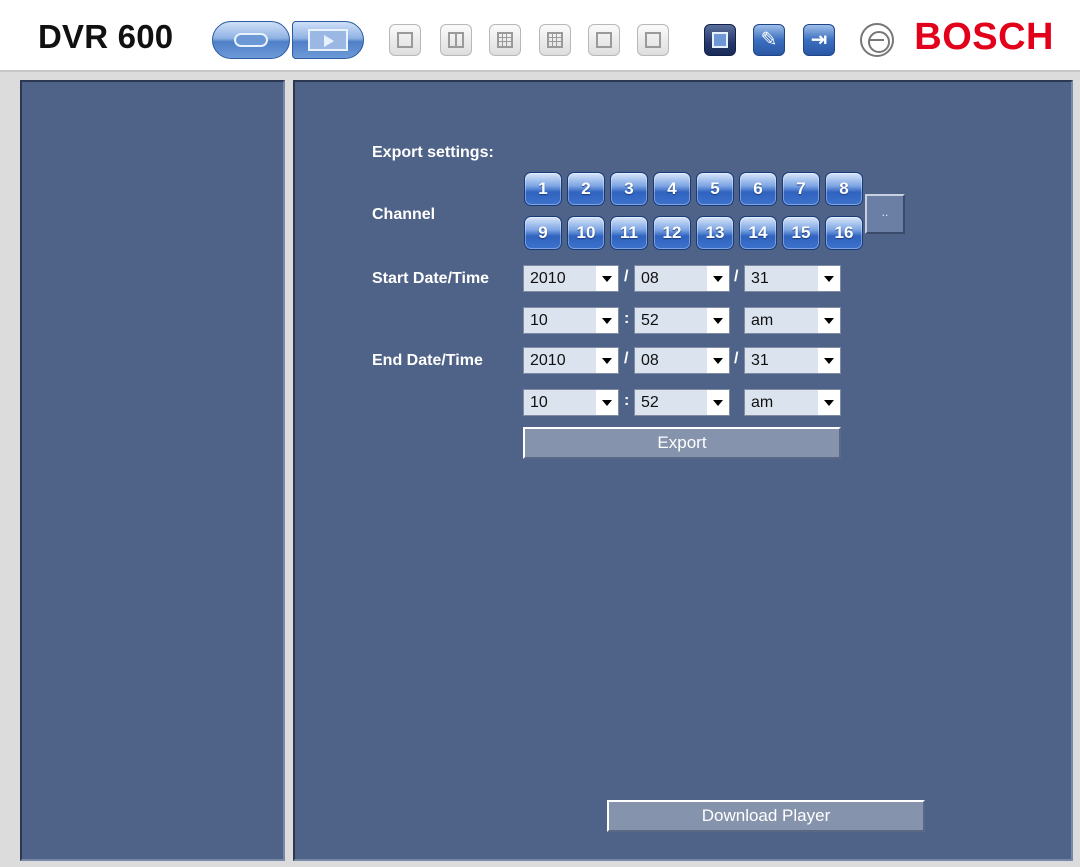 Image resolution: width=1080 pixels, height=867 pixels. I want to click on quad-view-icon, so click(456, 40).